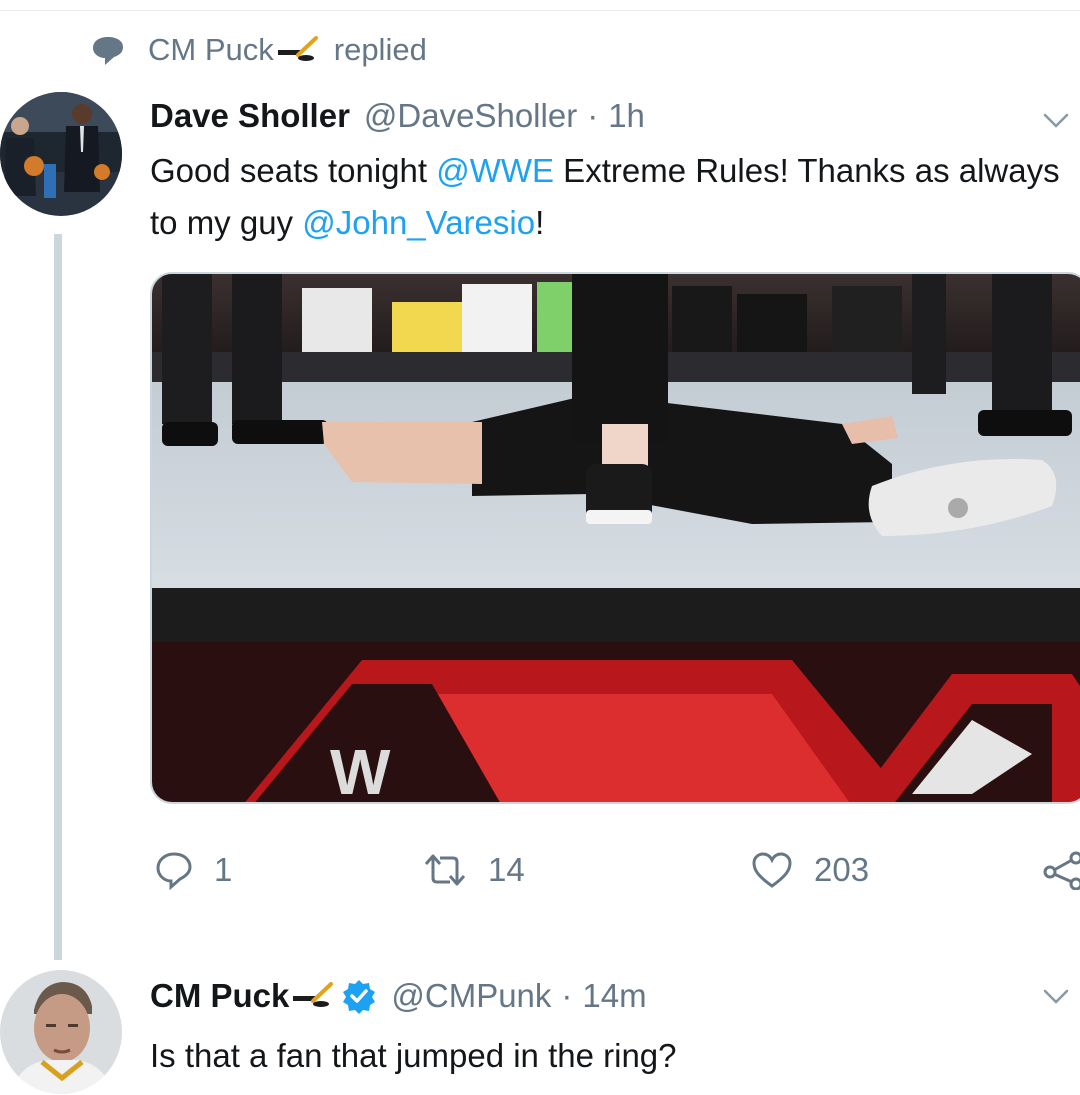 The width and height of the screenshot is (1080, 1095). What do you see at coordinates (540, 10) in the screenshot?
I see `top-divider` at bounding box center [540, 10].